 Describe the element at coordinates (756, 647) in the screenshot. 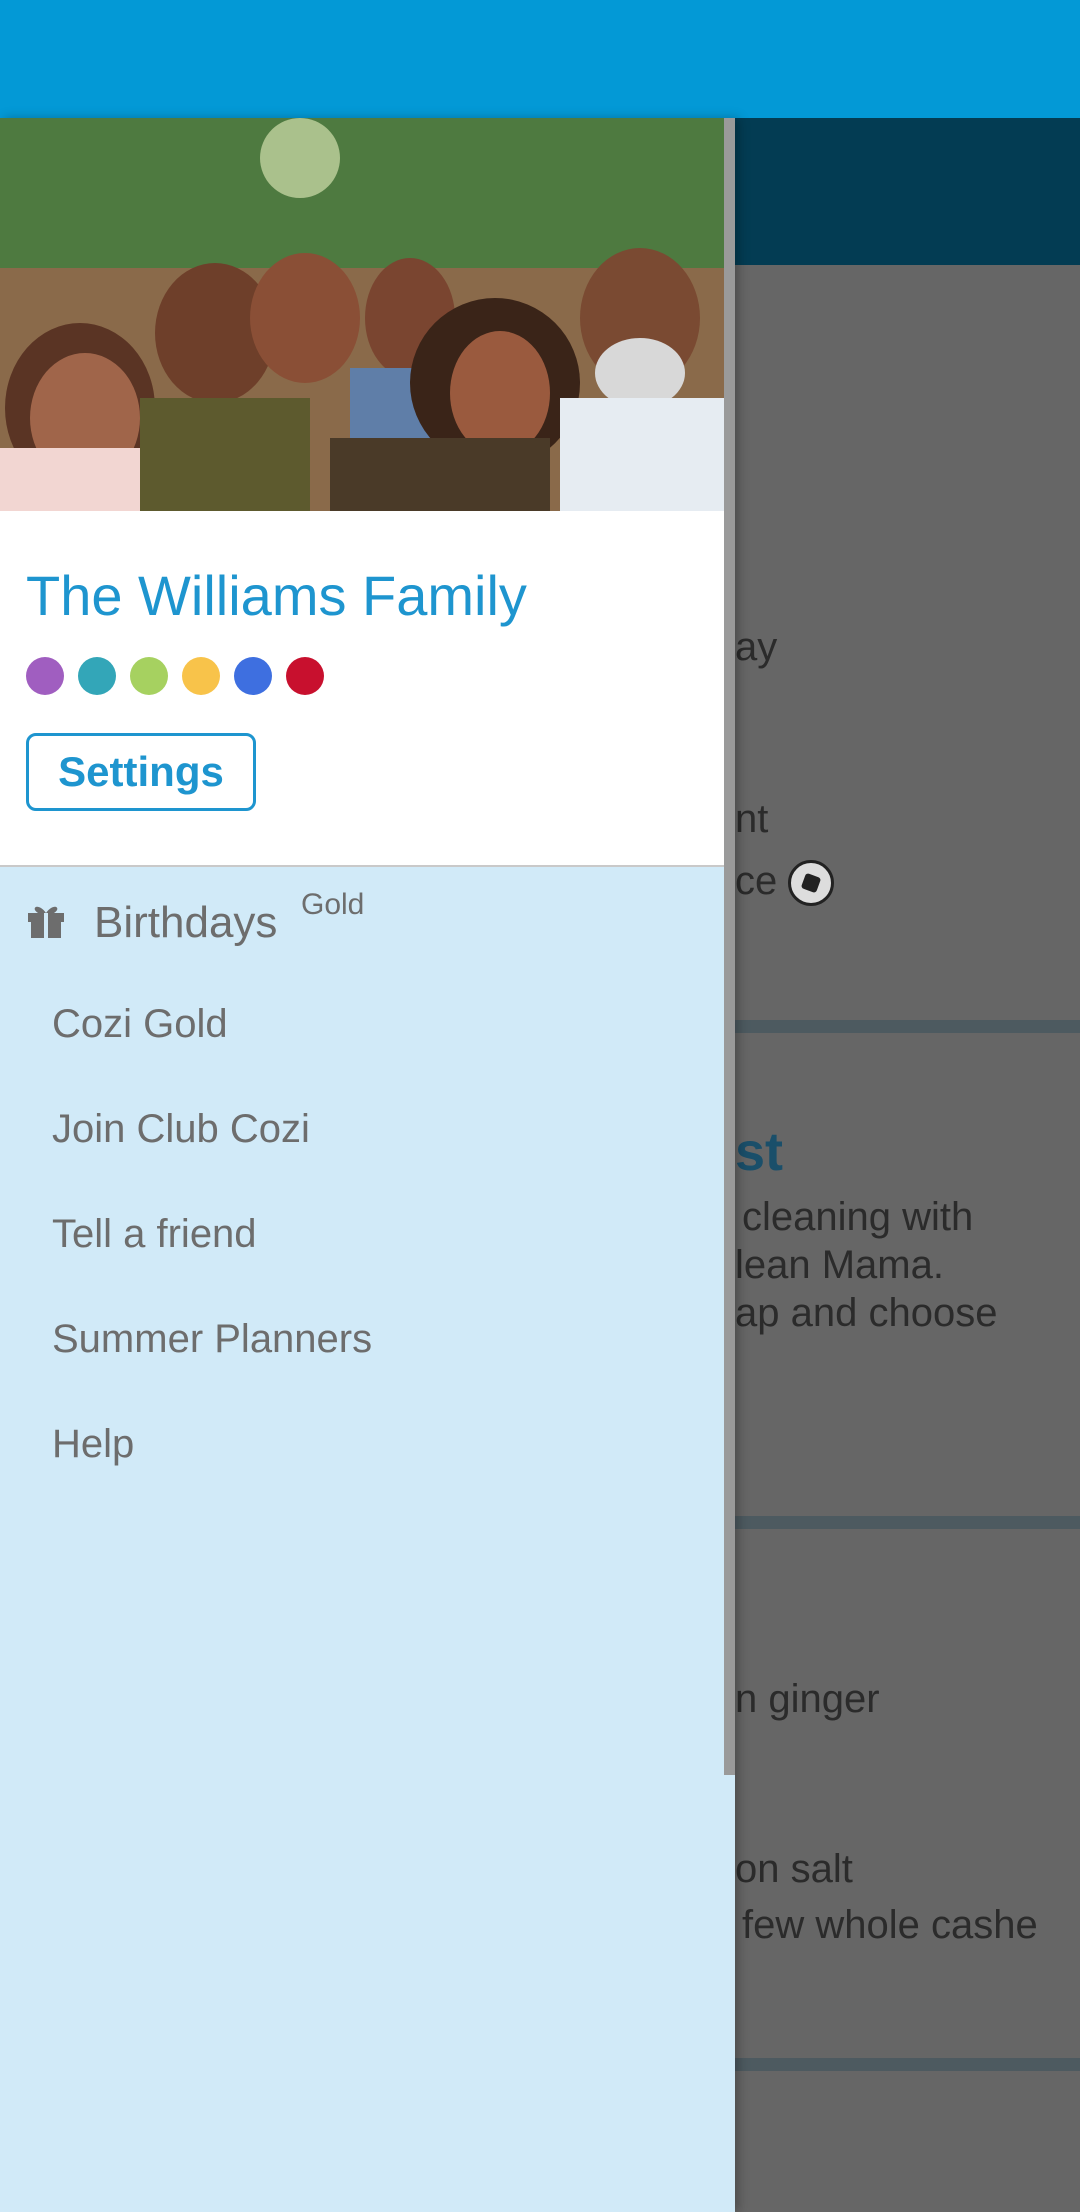

I see `bg-text: ay` at that location.